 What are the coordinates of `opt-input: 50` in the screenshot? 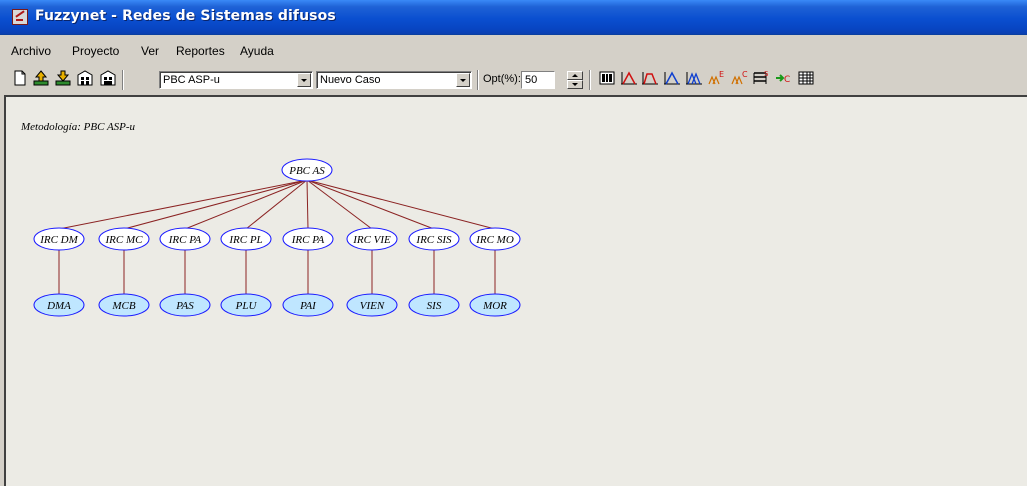 It's located at (538, 80).